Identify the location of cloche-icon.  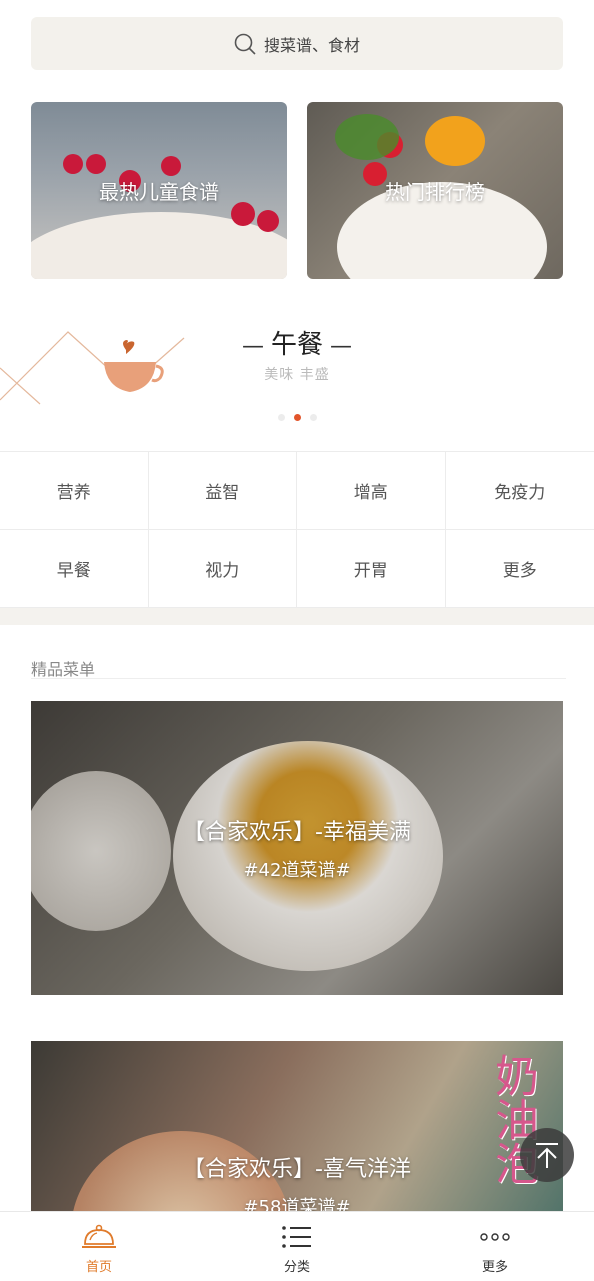
(99, 1237).